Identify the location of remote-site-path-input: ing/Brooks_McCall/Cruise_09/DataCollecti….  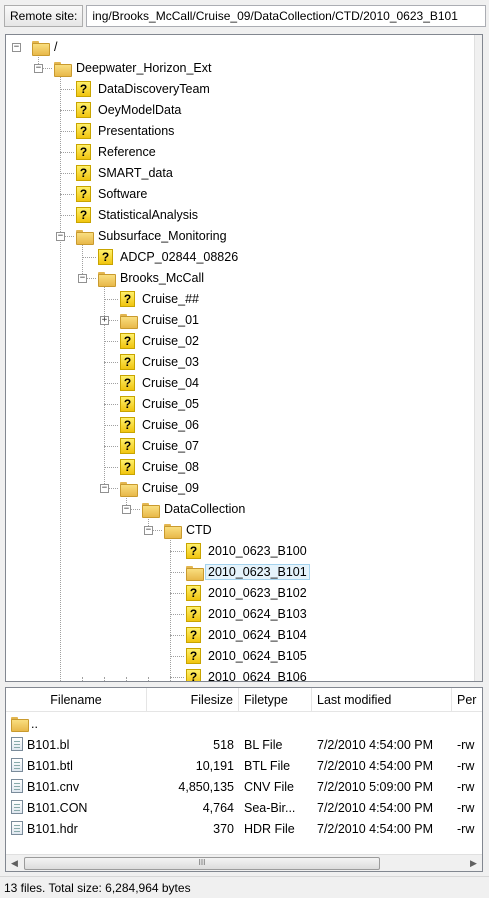
(286, 16).